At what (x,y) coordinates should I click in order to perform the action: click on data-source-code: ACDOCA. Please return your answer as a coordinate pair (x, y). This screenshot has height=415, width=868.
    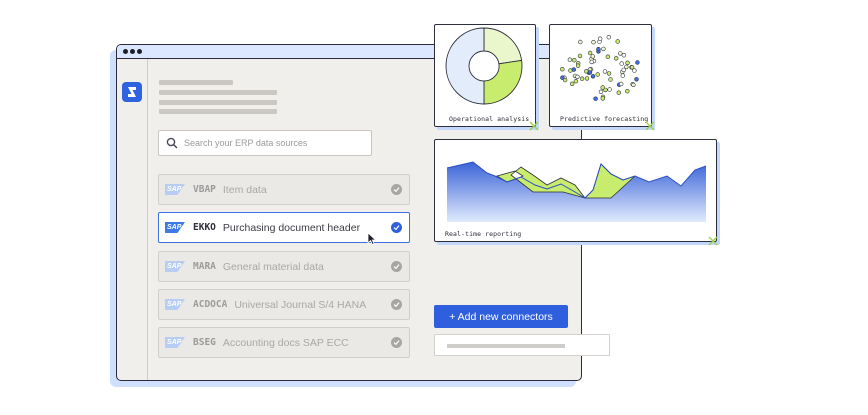
    Looking at the image, I should click on (210, 304).